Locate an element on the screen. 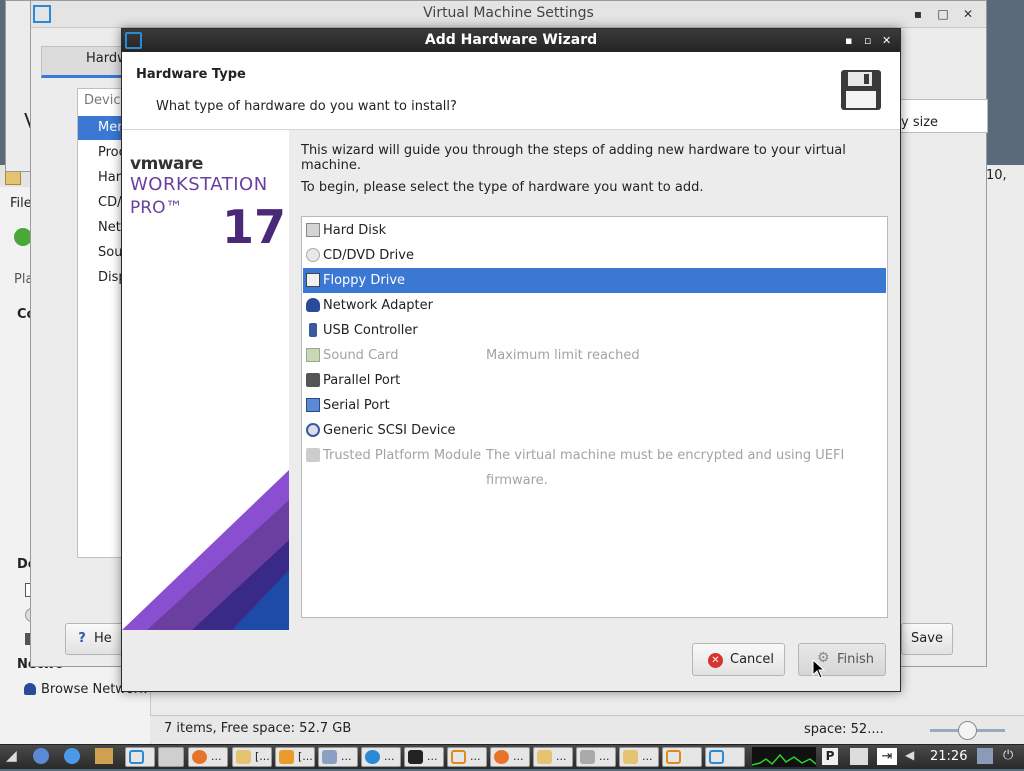  device-item: CD/ is located at coordinates (109, 202).